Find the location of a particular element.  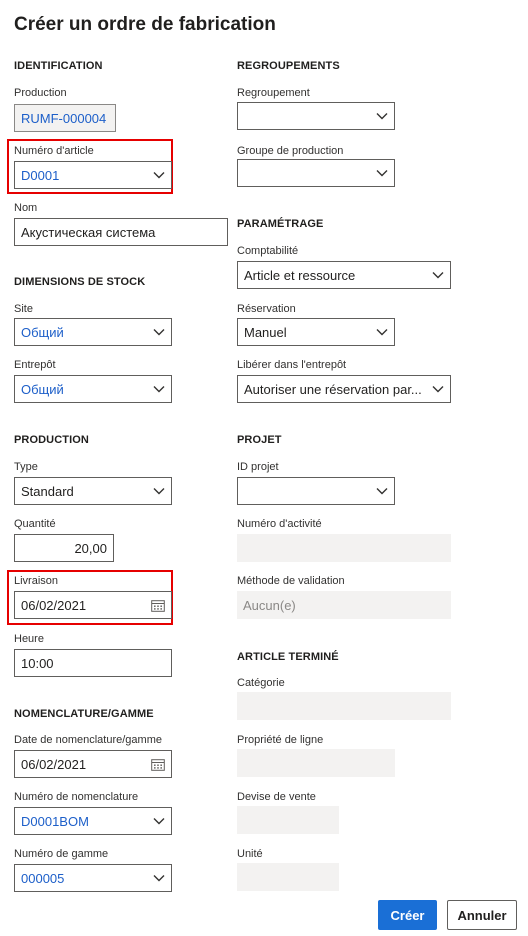

validation-value: Aucun(e) is located at coordinates (269, 605).